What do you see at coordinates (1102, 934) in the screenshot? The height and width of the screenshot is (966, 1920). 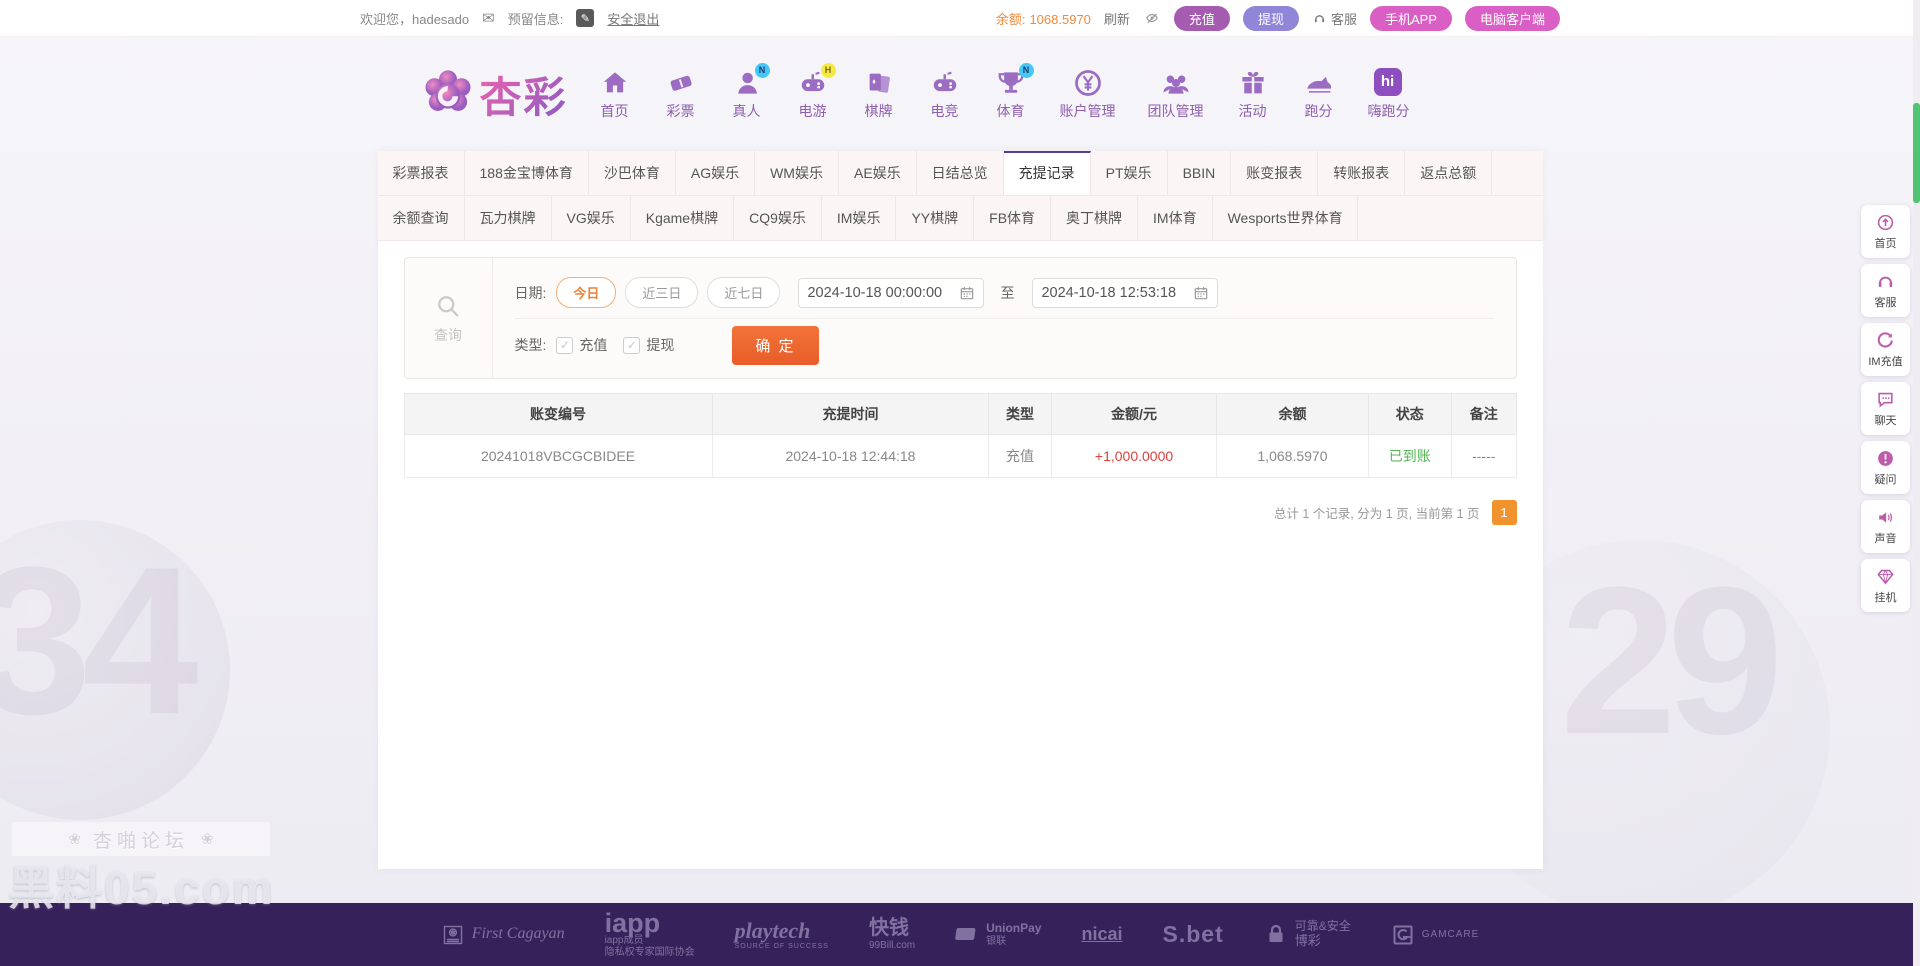 I see `footer-logo-text: nicai` at bounding box center [1102, 934].